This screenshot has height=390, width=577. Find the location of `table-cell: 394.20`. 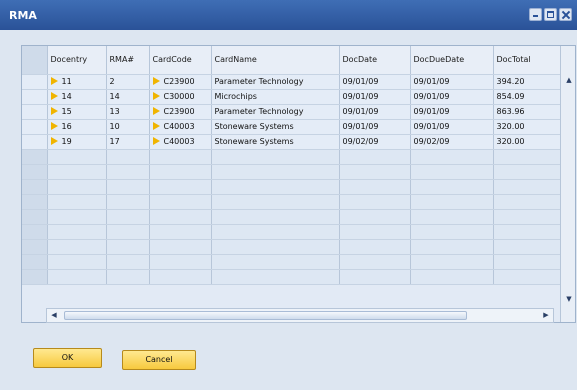

table-cell: 394.20 is located at coordinates (527, 82).